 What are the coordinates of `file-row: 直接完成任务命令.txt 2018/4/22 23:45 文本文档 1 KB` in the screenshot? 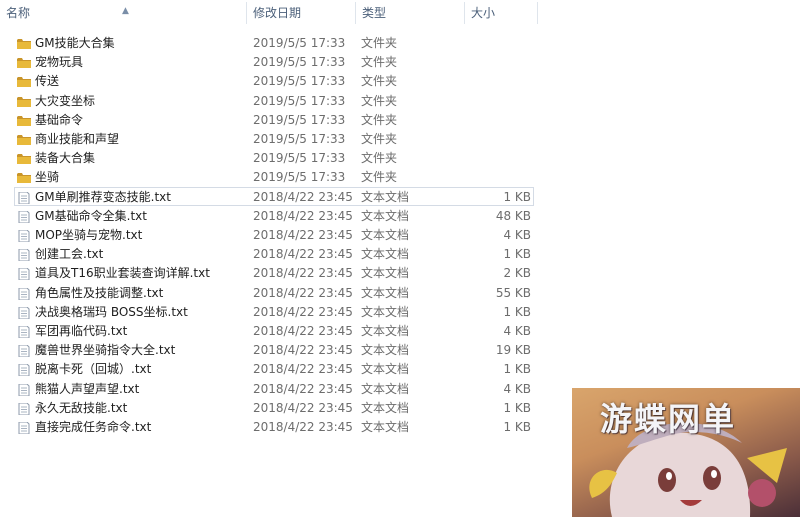 It's located at (274, 426).